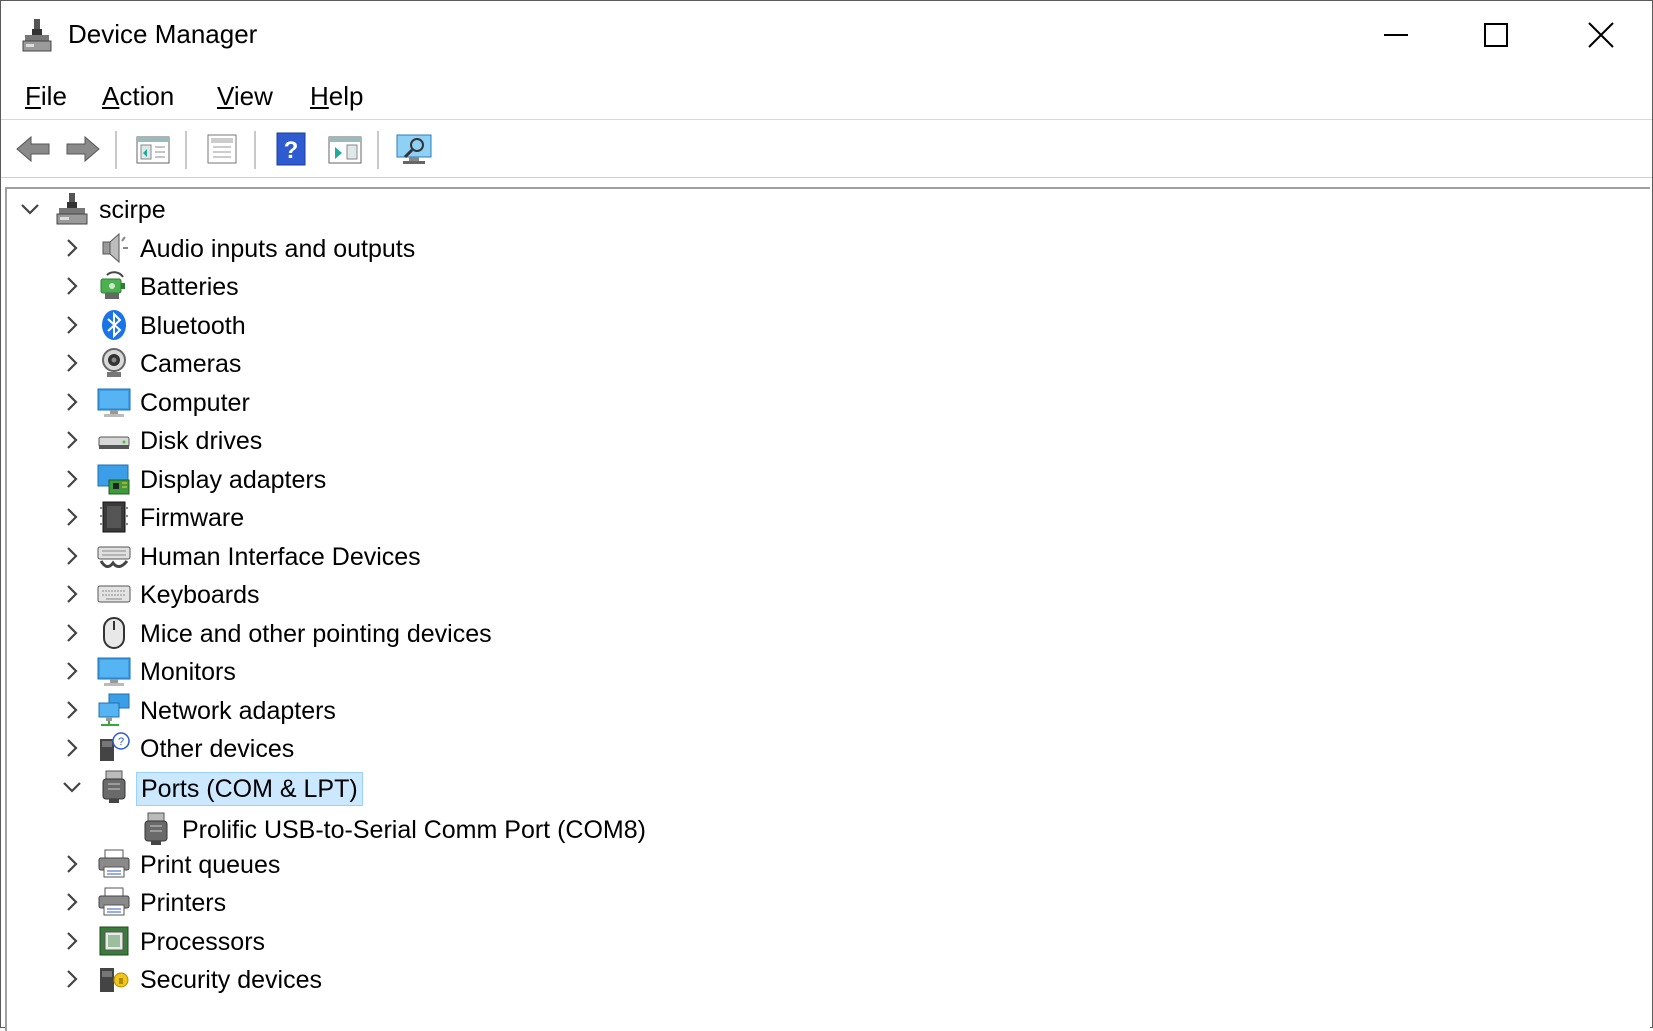 Image resolution: width=1653 pixels, height=1031 pixels. What do you see at coordinates (807, 248) in the screenshot?
I see `tree-item-audio-inputs-and-outputs: Audio inputs and outputs` at bounding box center [807, 248].